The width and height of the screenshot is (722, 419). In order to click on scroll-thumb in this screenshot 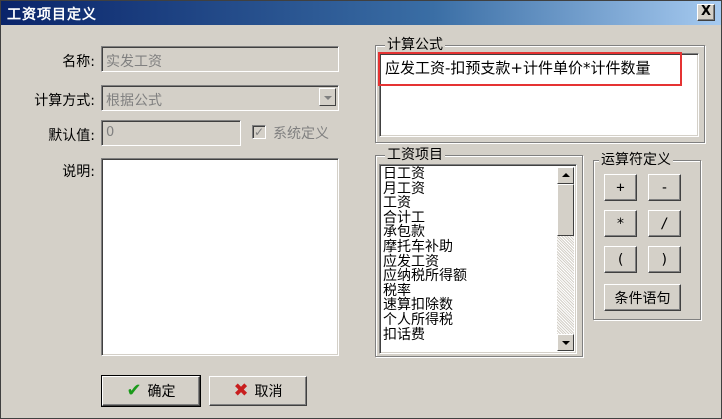, I will do `click(565, 210)`.